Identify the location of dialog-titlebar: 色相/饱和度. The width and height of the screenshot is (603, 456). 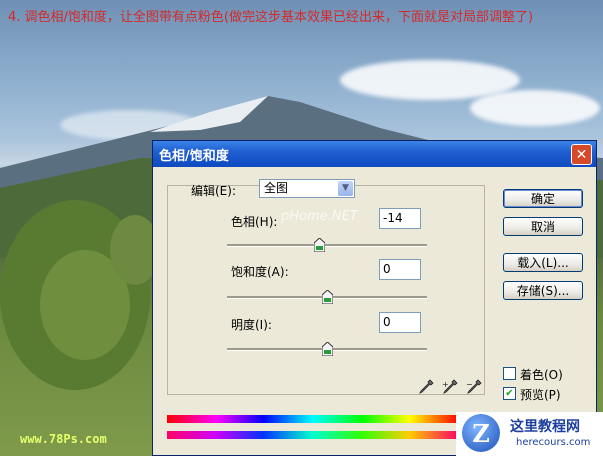
(374, 154).